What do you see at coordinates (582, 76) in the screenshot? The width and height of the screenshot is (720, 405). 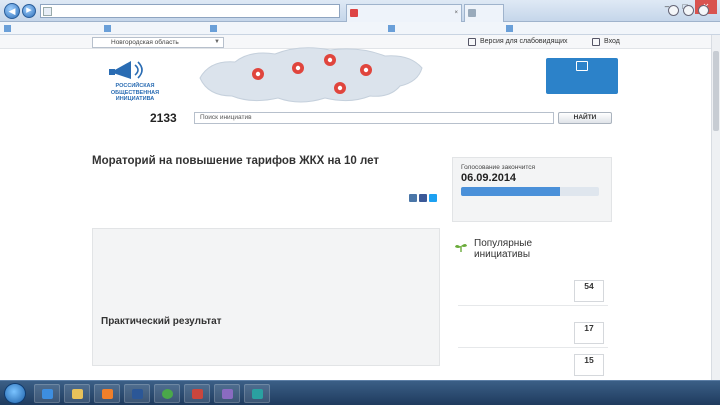 I see `create-initiative-button` at bounding box center [582, 76].